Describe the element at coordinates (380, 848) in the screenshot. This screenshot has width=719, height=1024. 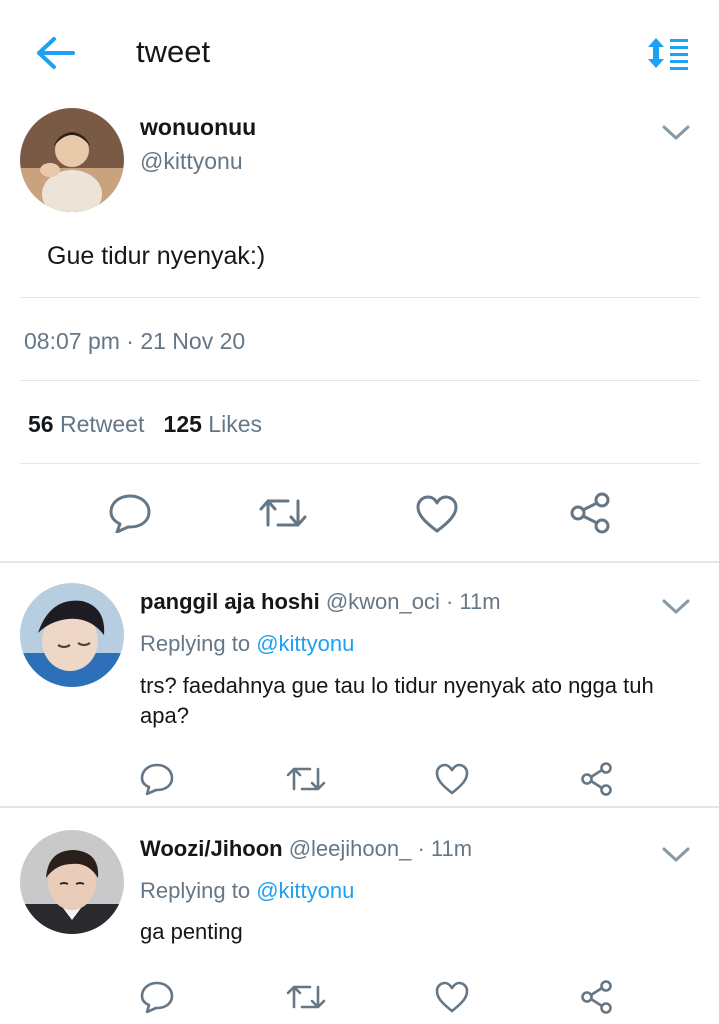
I see `handle-time: @leejihoon_ · 11m` at that location.